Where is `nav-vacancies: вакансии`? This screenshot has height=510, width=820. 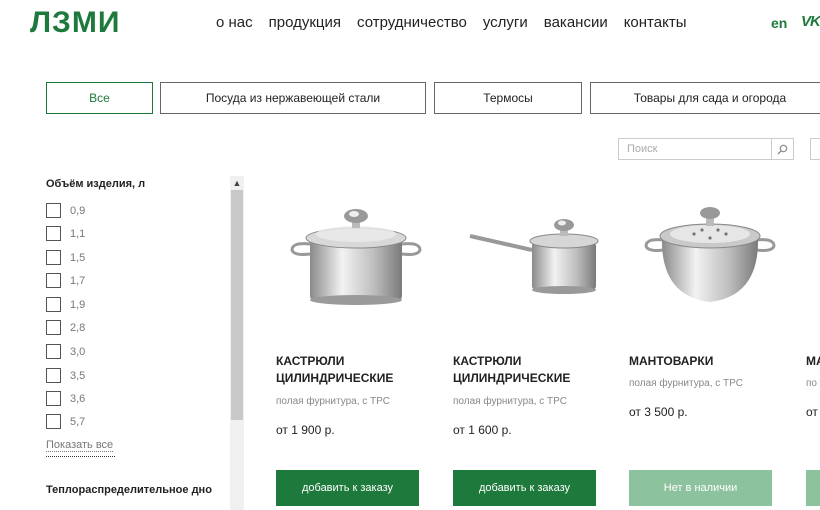
nav-vacancies: вакансии is located at coordinates (576, 22).